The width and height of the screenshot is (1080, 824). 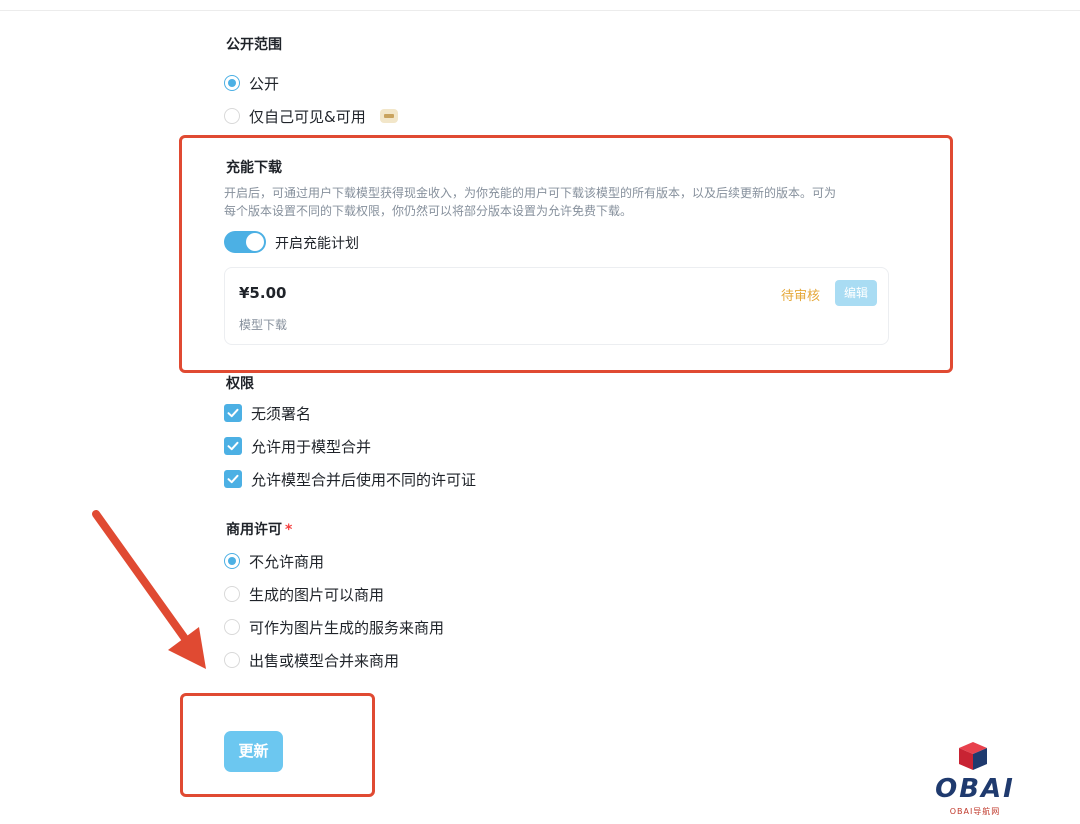 I want to click on obai-logo: OBAI OBAI导航网, so click(x=975, y=780).